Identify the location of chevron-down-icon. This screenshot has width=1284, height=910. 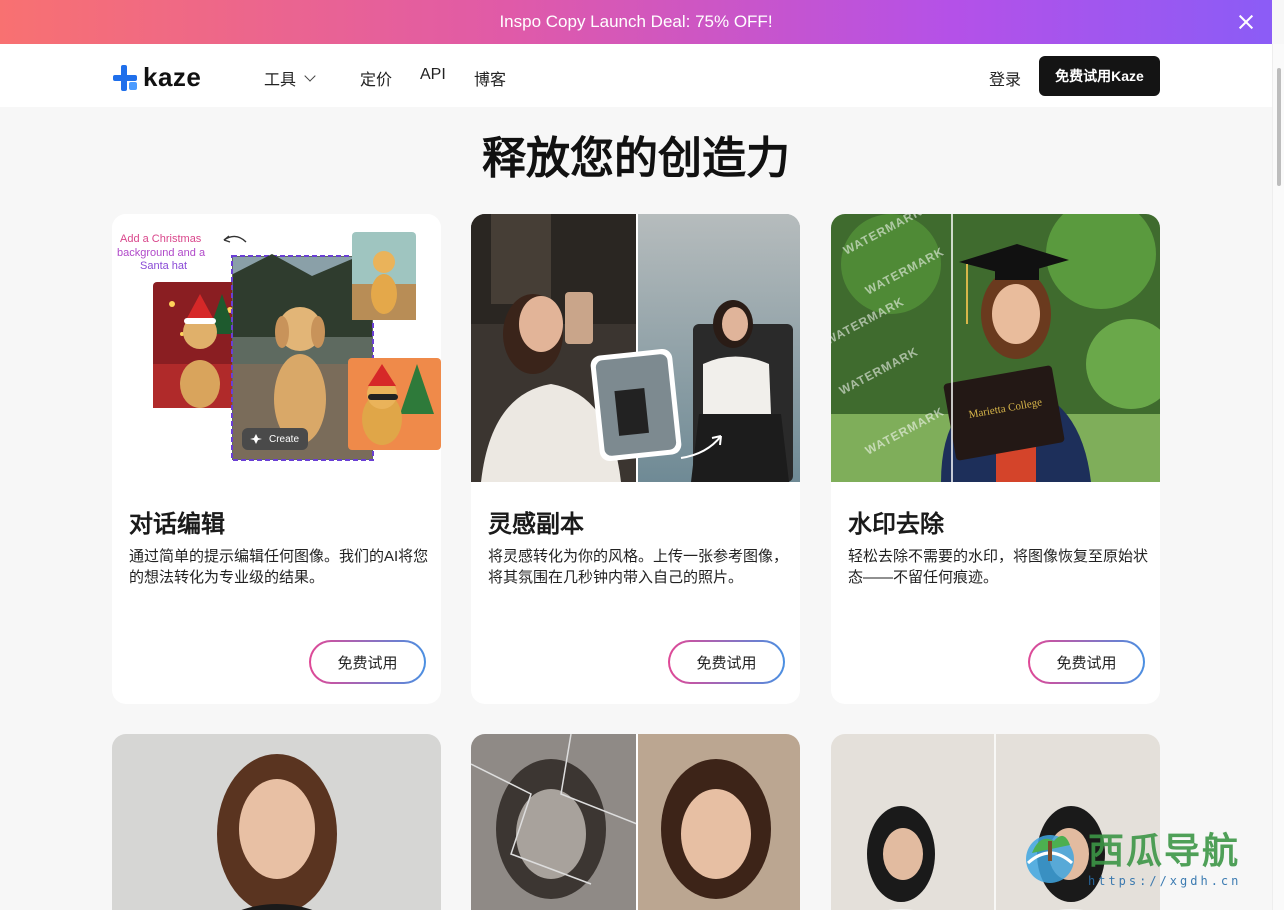
(310, 76).